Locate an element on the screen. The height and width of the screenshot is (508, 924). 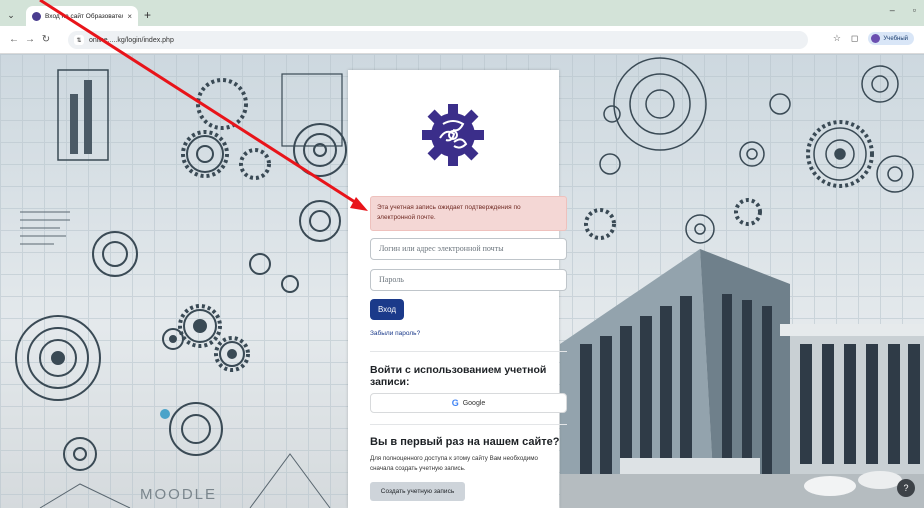
profile-label: Учебный is located at coordinates (895, 38).